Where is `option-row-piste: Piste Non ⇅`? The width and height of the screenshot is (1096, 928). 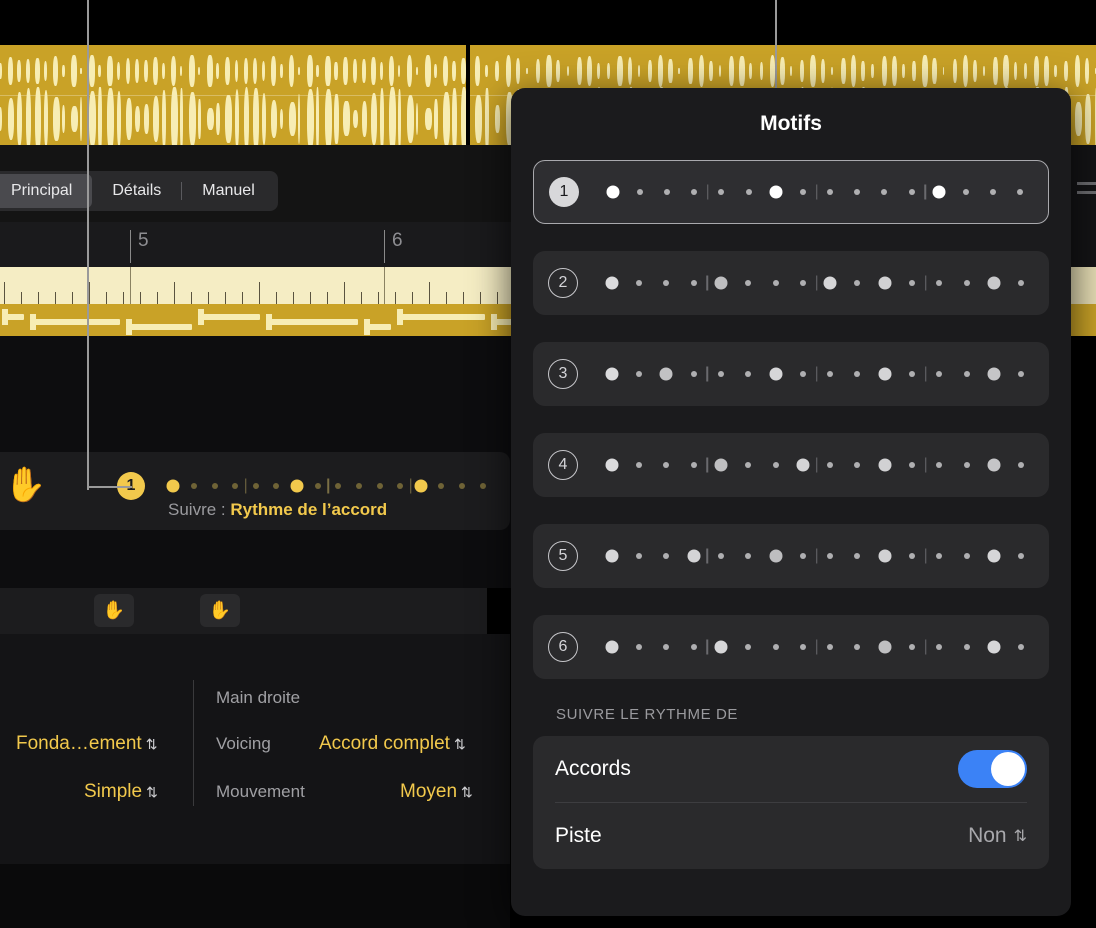
option-row-piste: Piste Non ⇅ is located at coordinates (791, 836).